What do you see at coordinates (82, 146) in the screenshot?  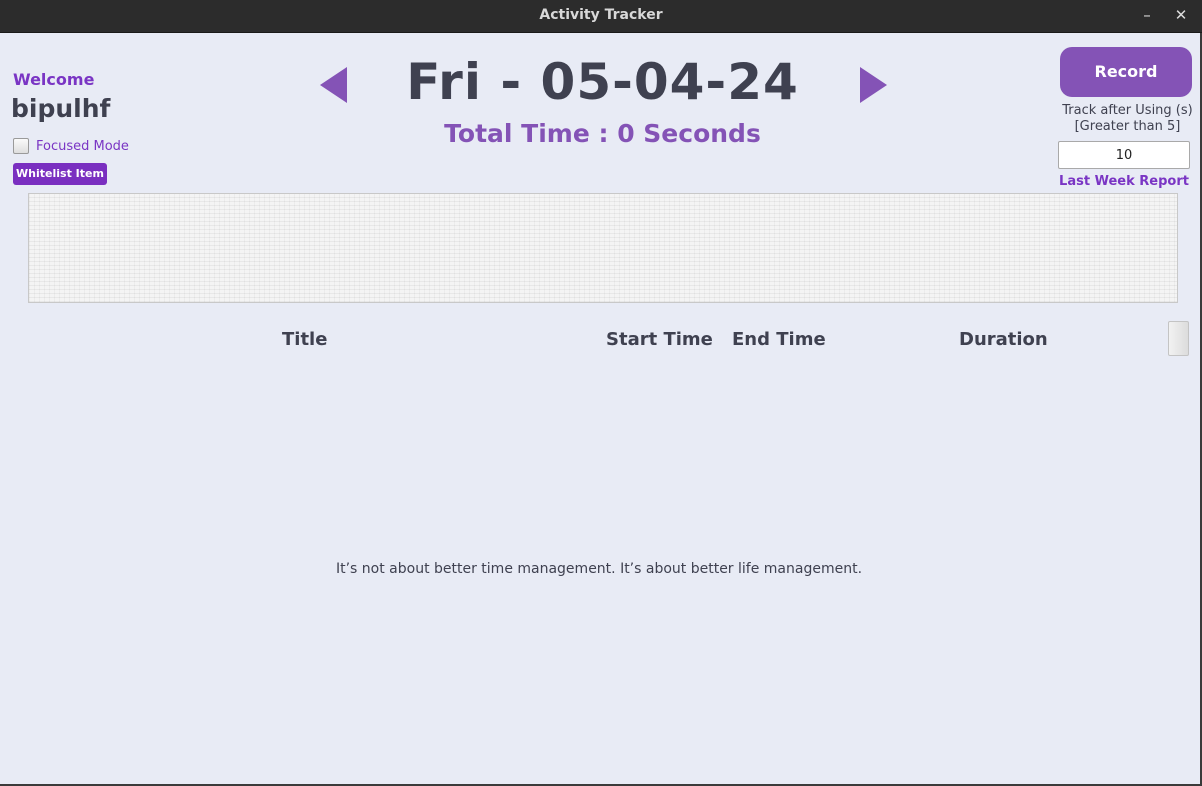 I see `focused-mode-label: Focused Mode` at bounding box center [82, 146].